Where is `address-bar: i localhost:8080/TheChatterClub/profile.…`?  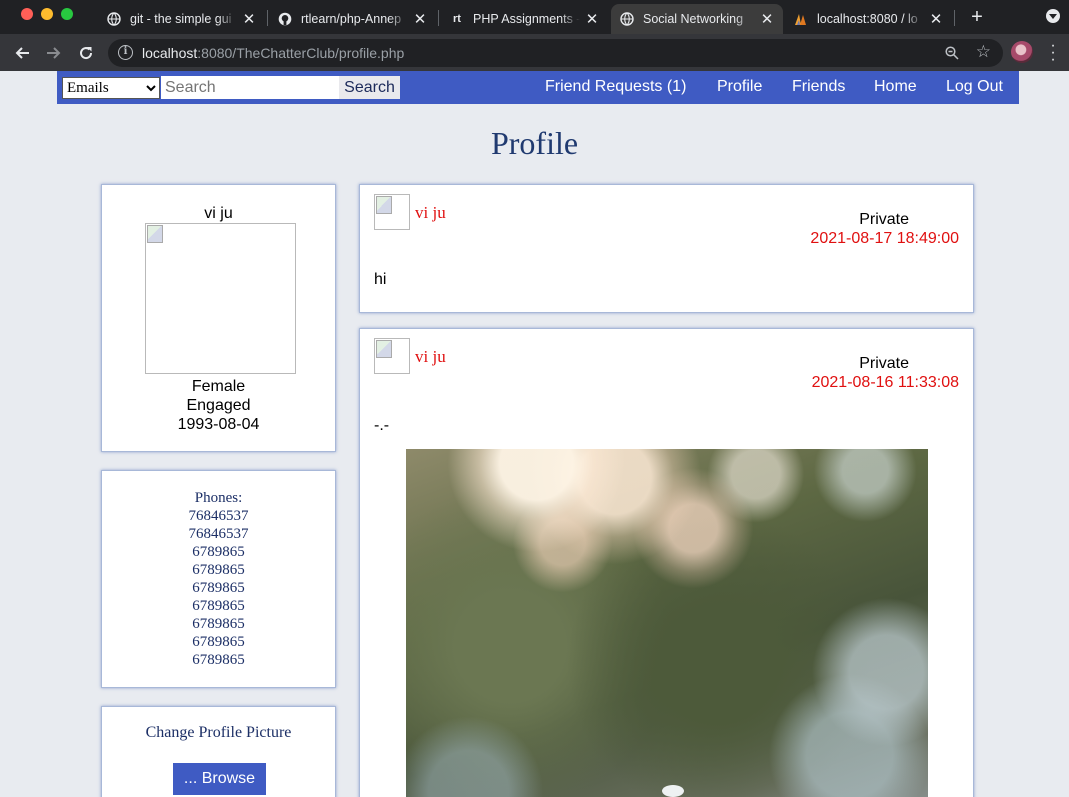 address-bar: i localhost:8080/TheChatterClub/profile.… is located at coordinates (555, 53).